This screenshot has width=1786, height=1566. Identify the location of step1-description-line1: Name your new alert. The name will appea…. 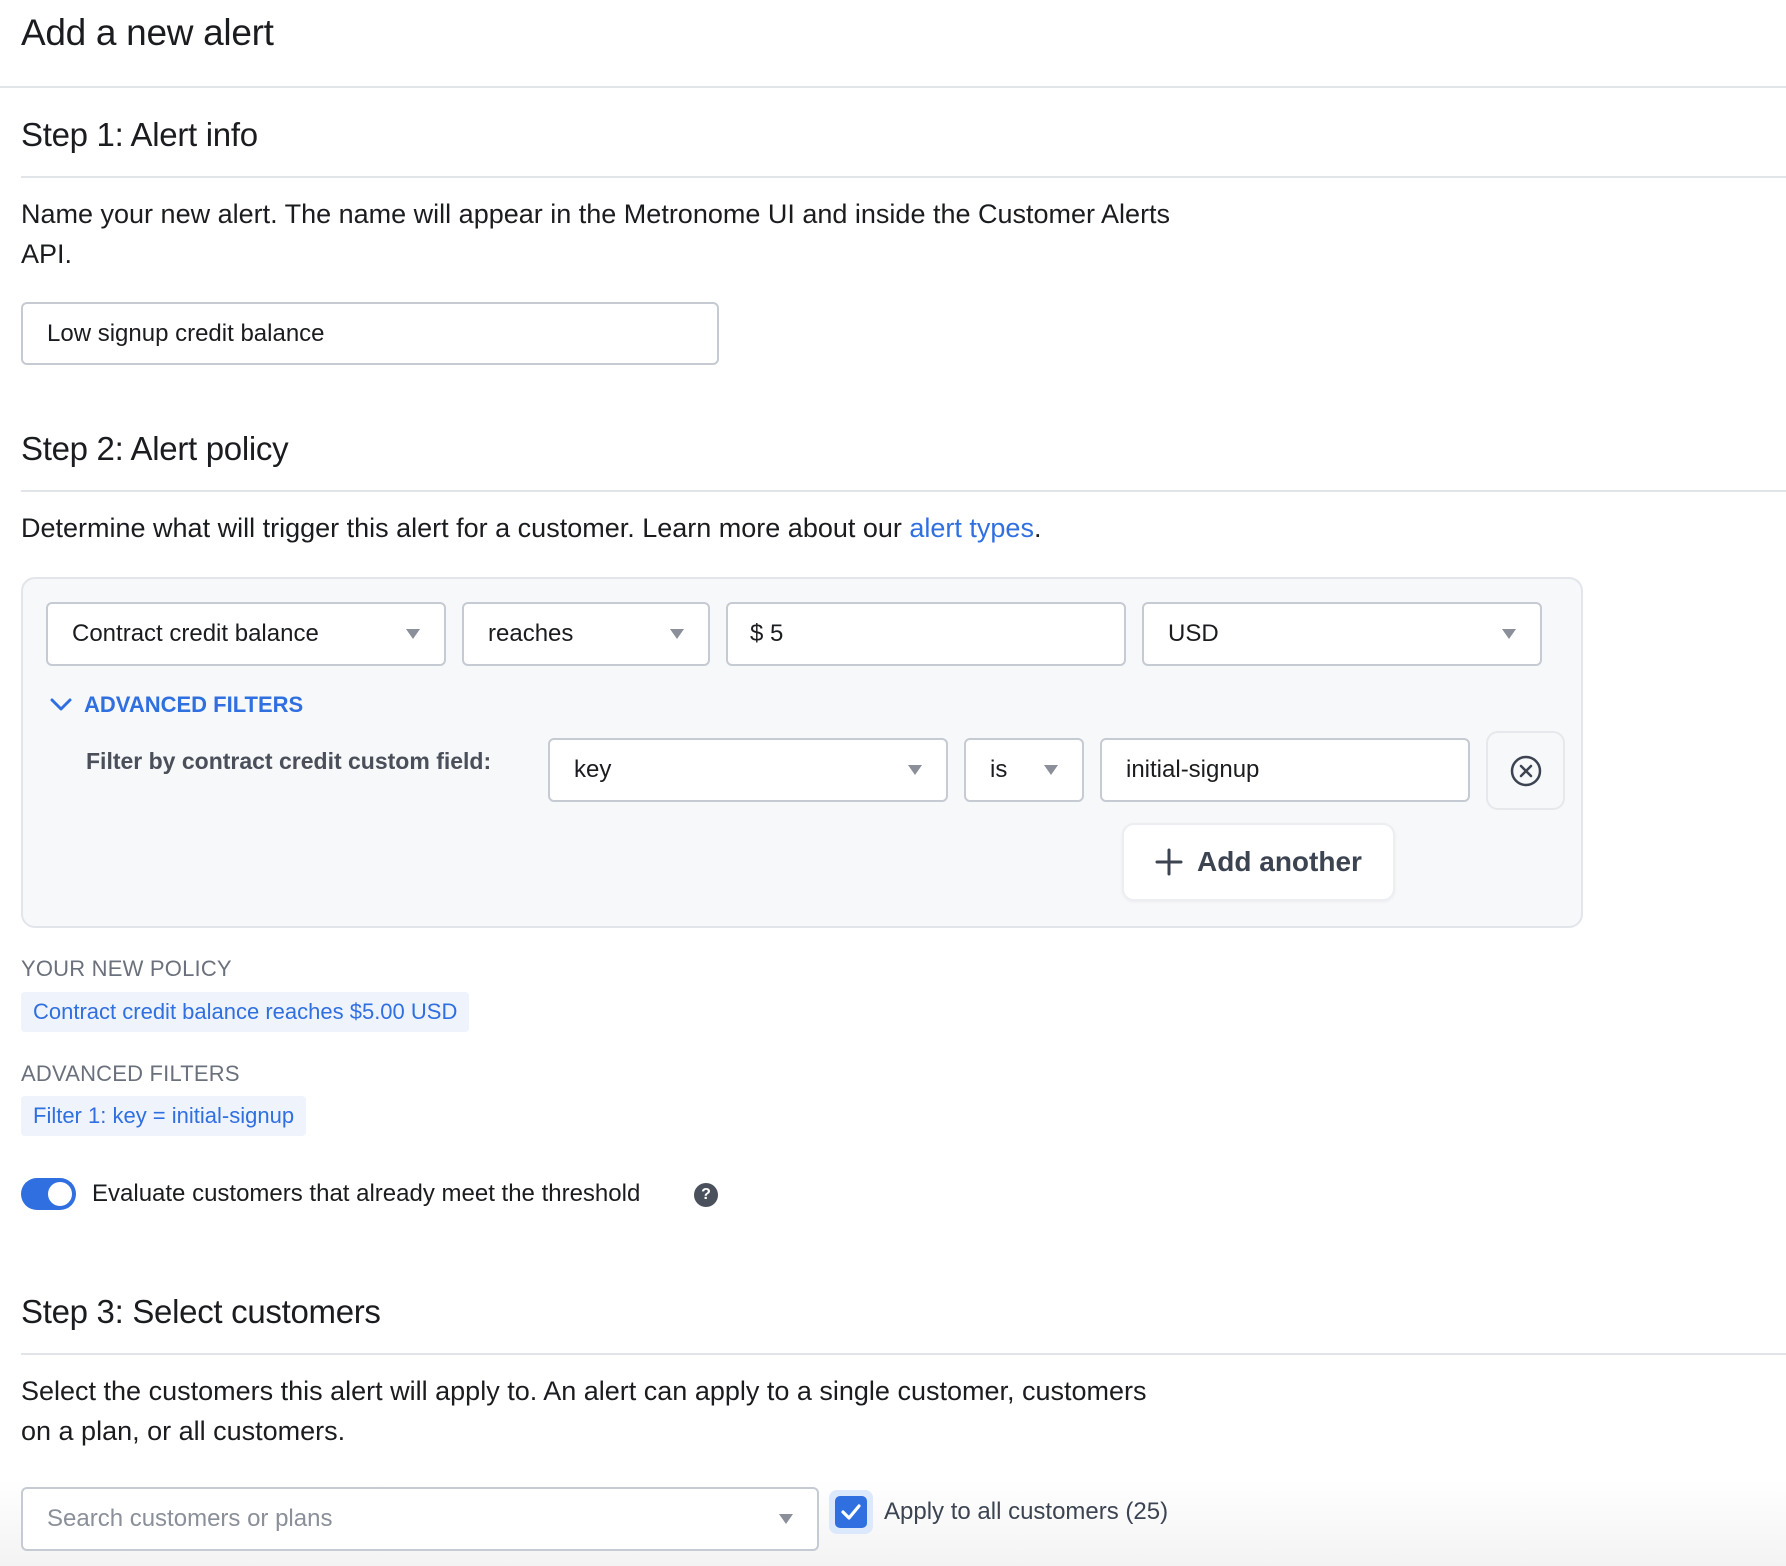
(596, 214).